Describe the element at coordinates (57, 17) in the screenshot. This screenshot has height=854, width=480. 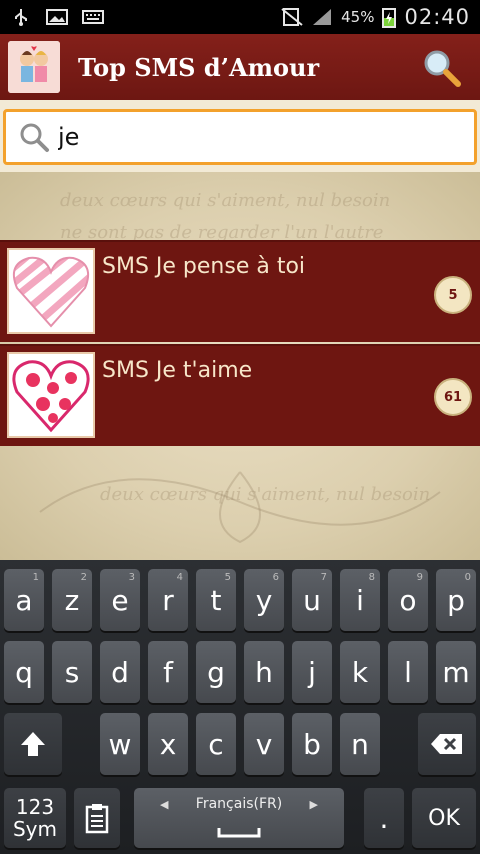
I see `image-icon` at that location.